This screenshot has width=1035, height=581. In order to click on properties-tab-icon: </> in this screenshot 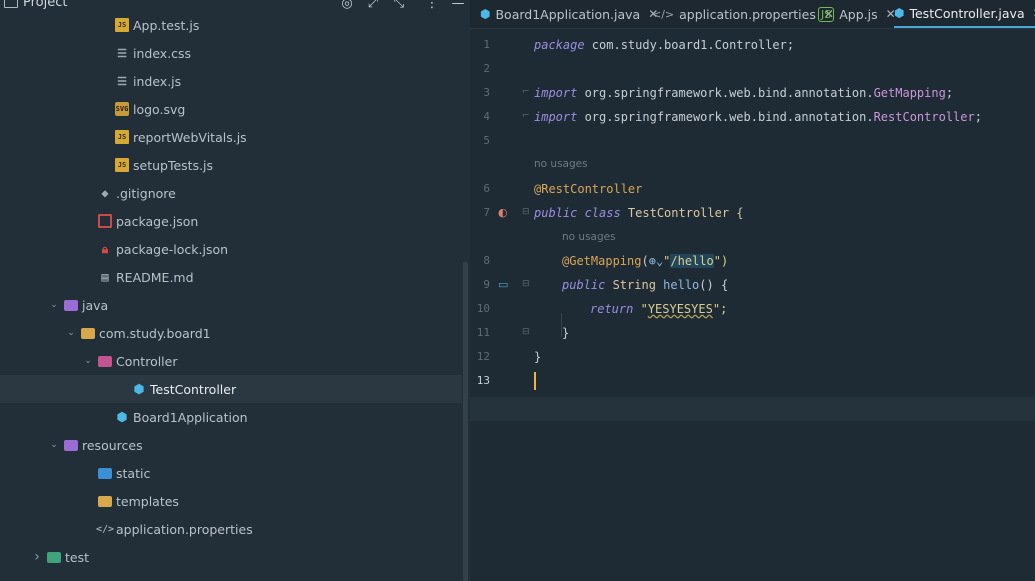, I will do `click(663, 14)`.